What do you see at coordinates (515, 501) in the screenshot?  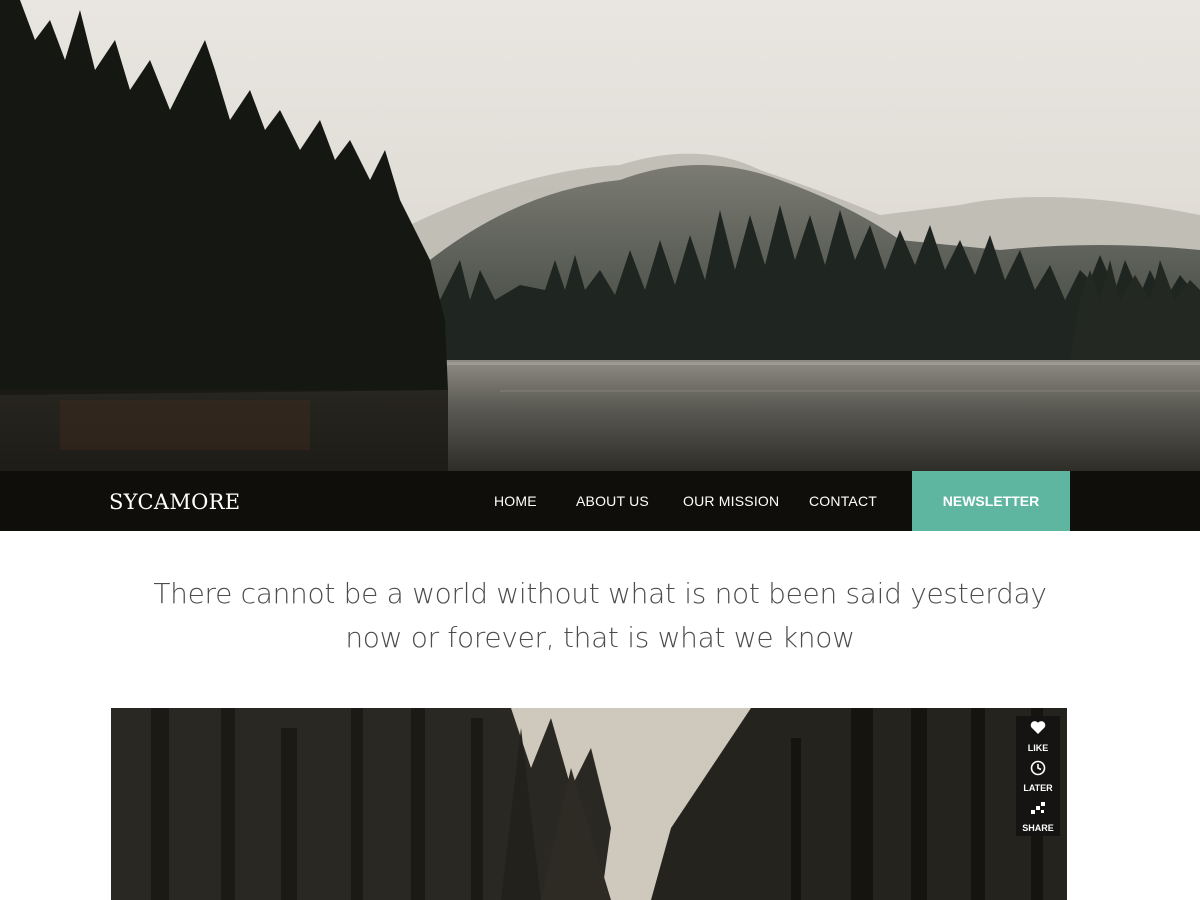 I see `nav-home: HOME` at bounding box center [515, 501].